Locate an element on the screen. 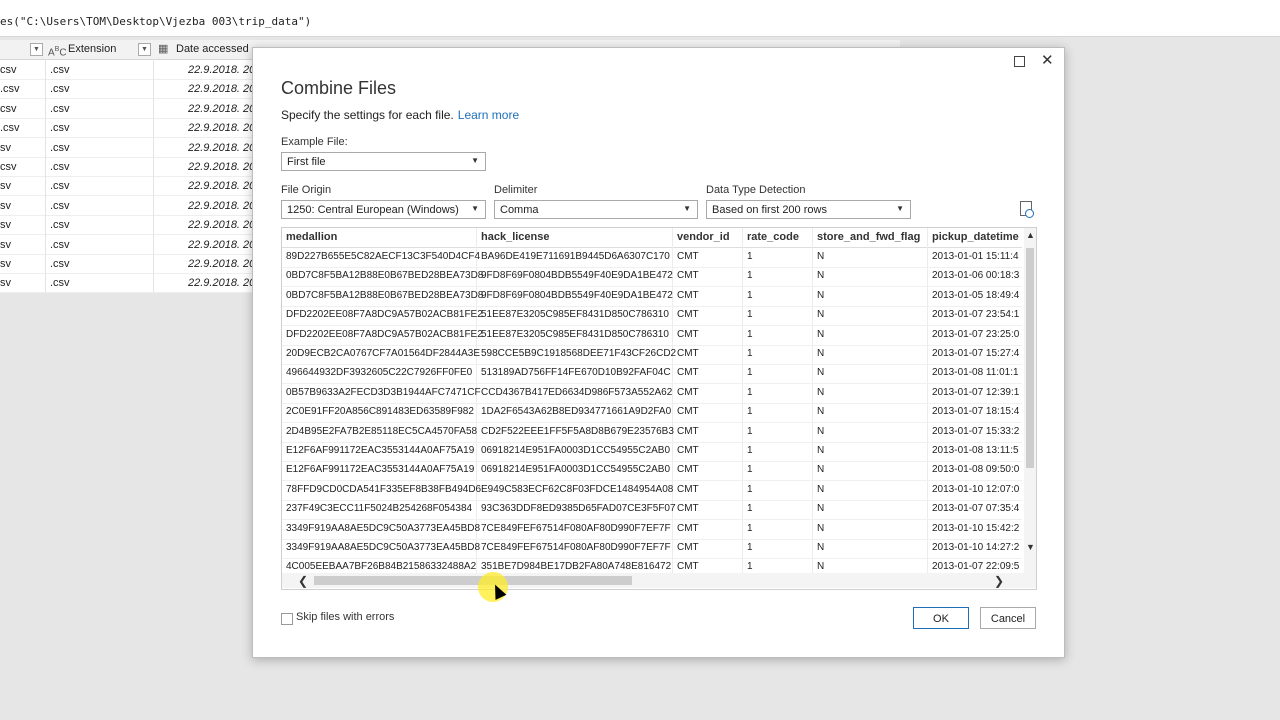 Image resolution: width=1280 pixels, height=720 pixels. skip-files-checkbox is located at coordinates (287, 619).